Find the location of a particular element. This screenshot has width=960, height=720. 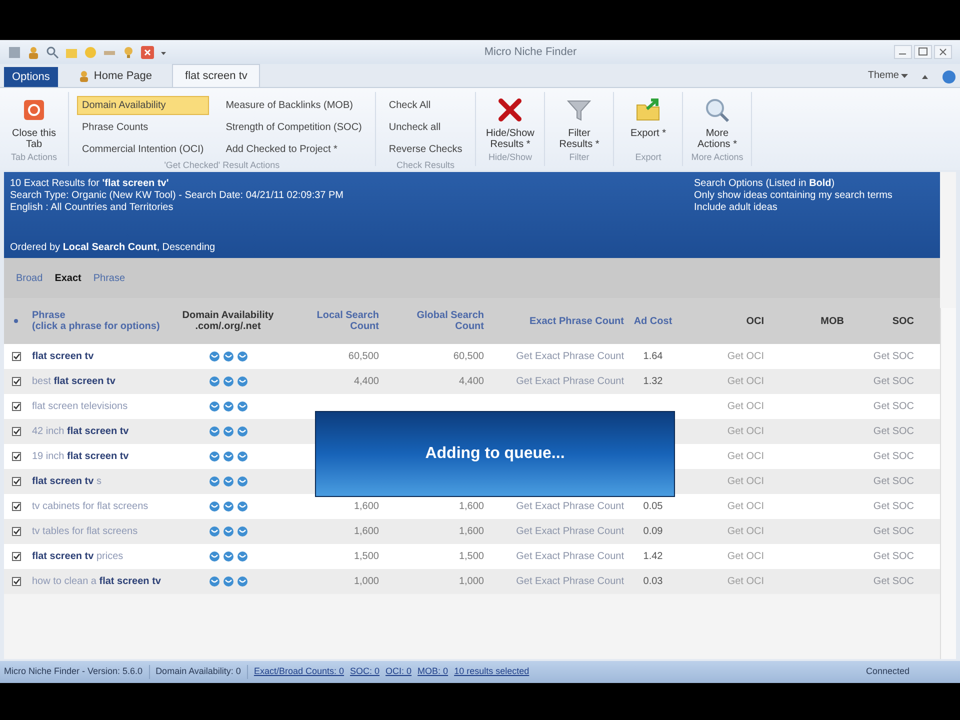

status-link: Exact/Broad Counts: 0 is located at coordinates (299, 672).